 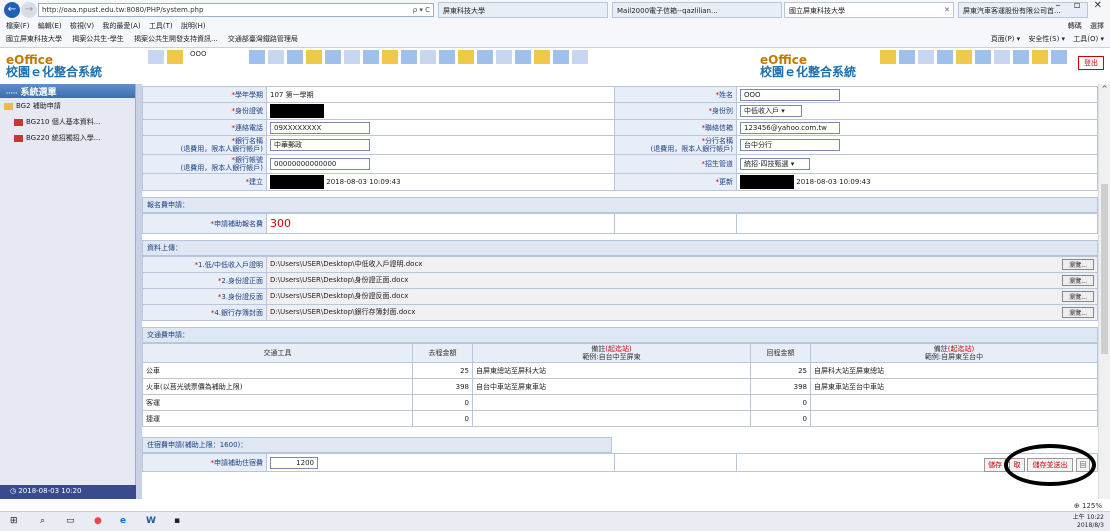 I want to click on menu-file: 檔案(F), so click(x=18, y=26).